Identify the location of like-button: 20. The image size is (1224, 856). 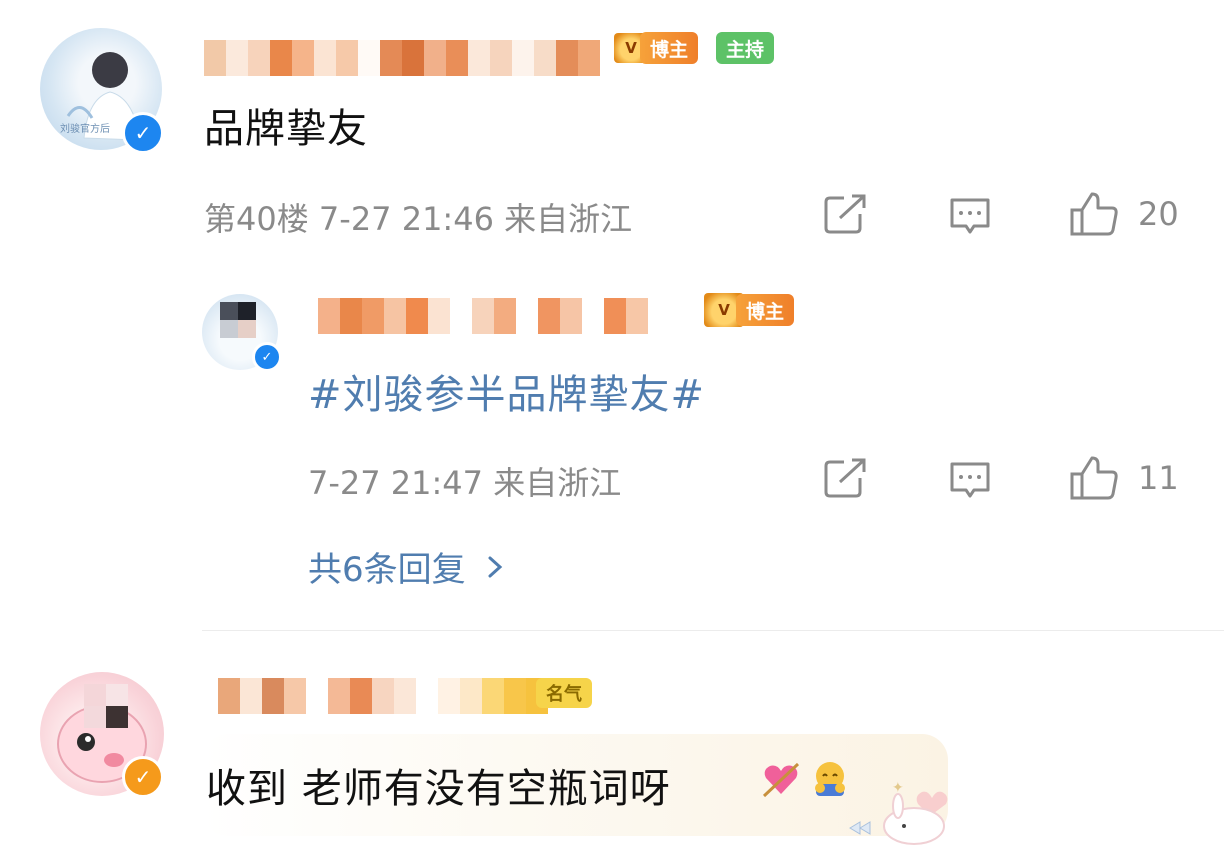
(1123, 214).